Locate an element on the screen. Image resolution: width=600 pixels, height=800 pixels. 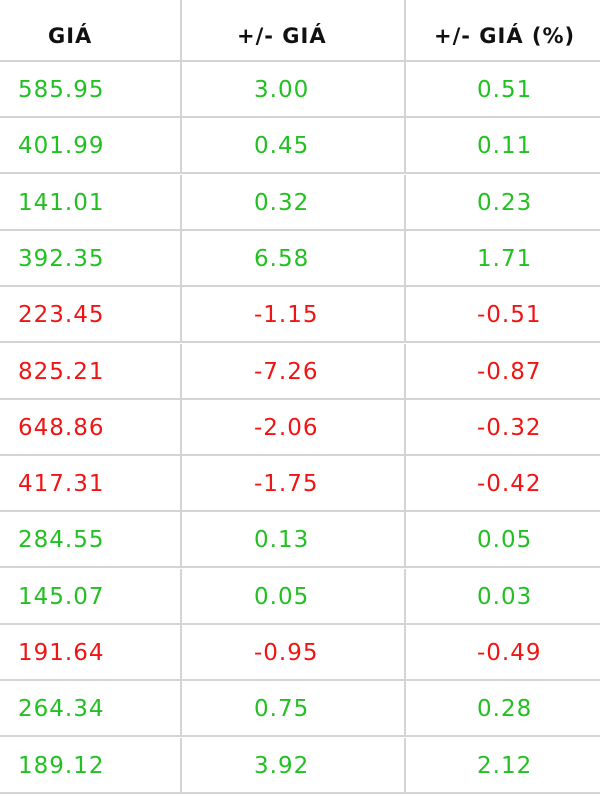
price-cell: 189.12 is located at coordinates (61, 765).